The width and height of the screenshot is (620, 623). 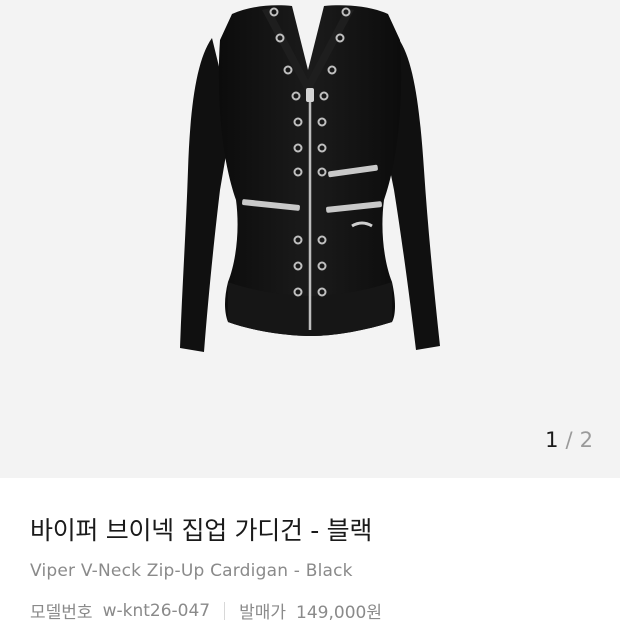 I want to click on image-counter: 1/2, so click(x=569, y=440).